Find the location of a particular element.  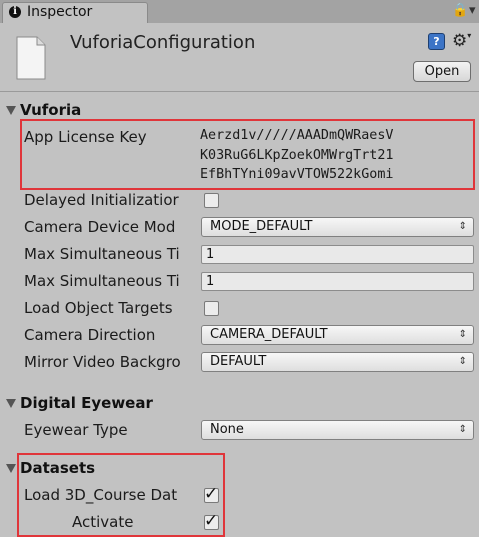

camera-direction-dropdown: CAMERA_DEFAULT ⇕ is located at coordinates (337, 335).